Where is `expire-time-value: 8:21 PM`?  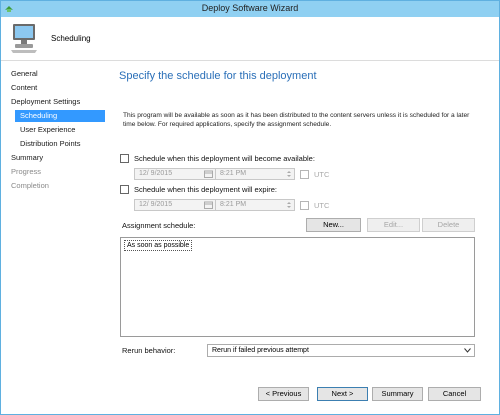 expire-time-value: 8:21 PM is located at coordinates (233, 204).